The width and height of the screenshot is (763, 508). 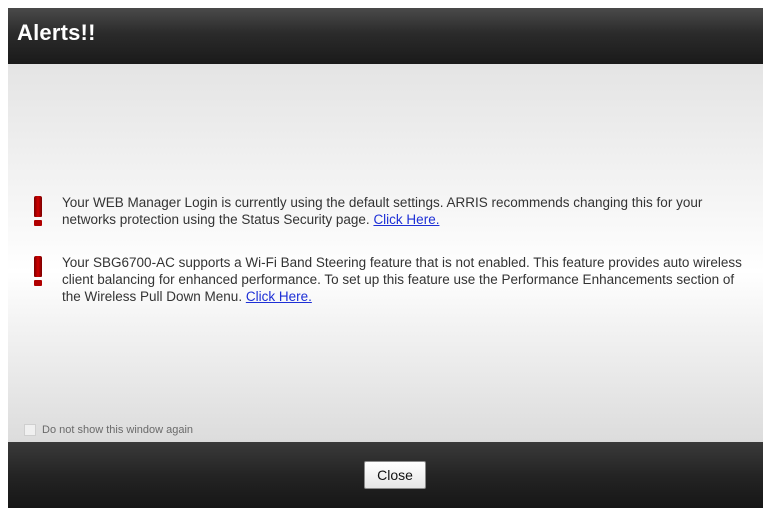 I want to click on close-button: Close, so click(x=395, y=475).